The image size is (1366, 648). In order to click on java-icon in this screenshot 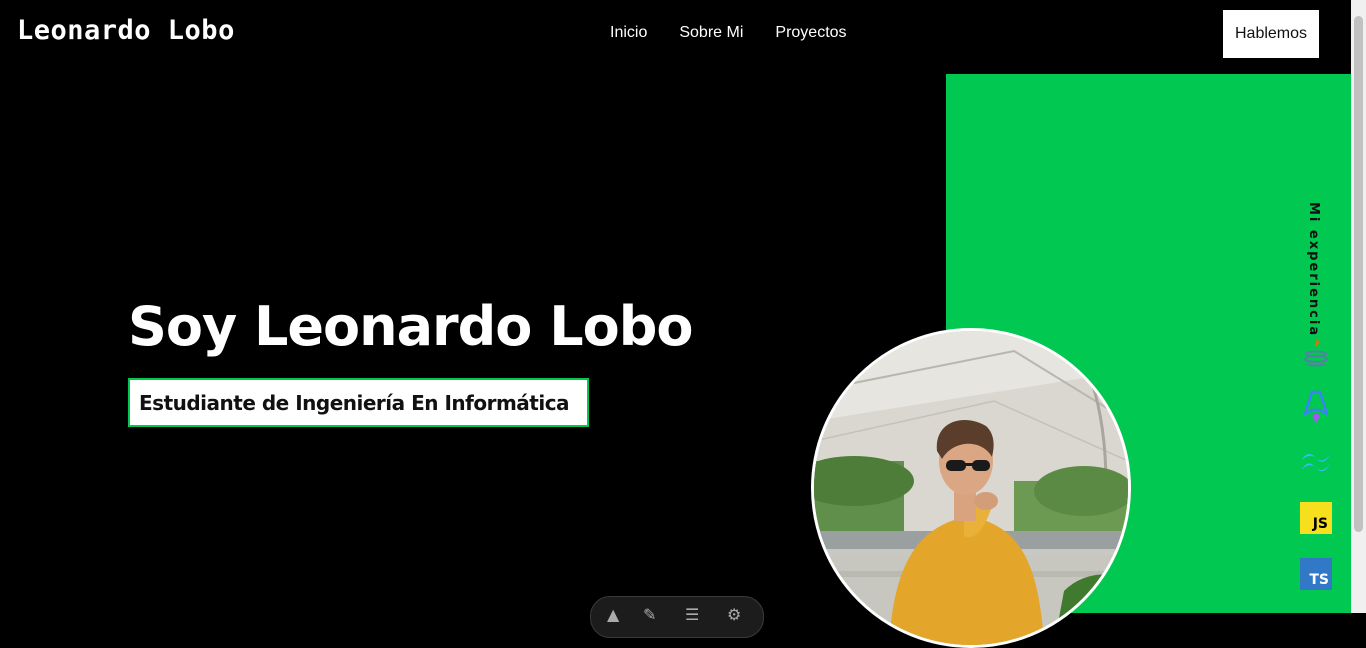, I will do `click(1316, 351)`.